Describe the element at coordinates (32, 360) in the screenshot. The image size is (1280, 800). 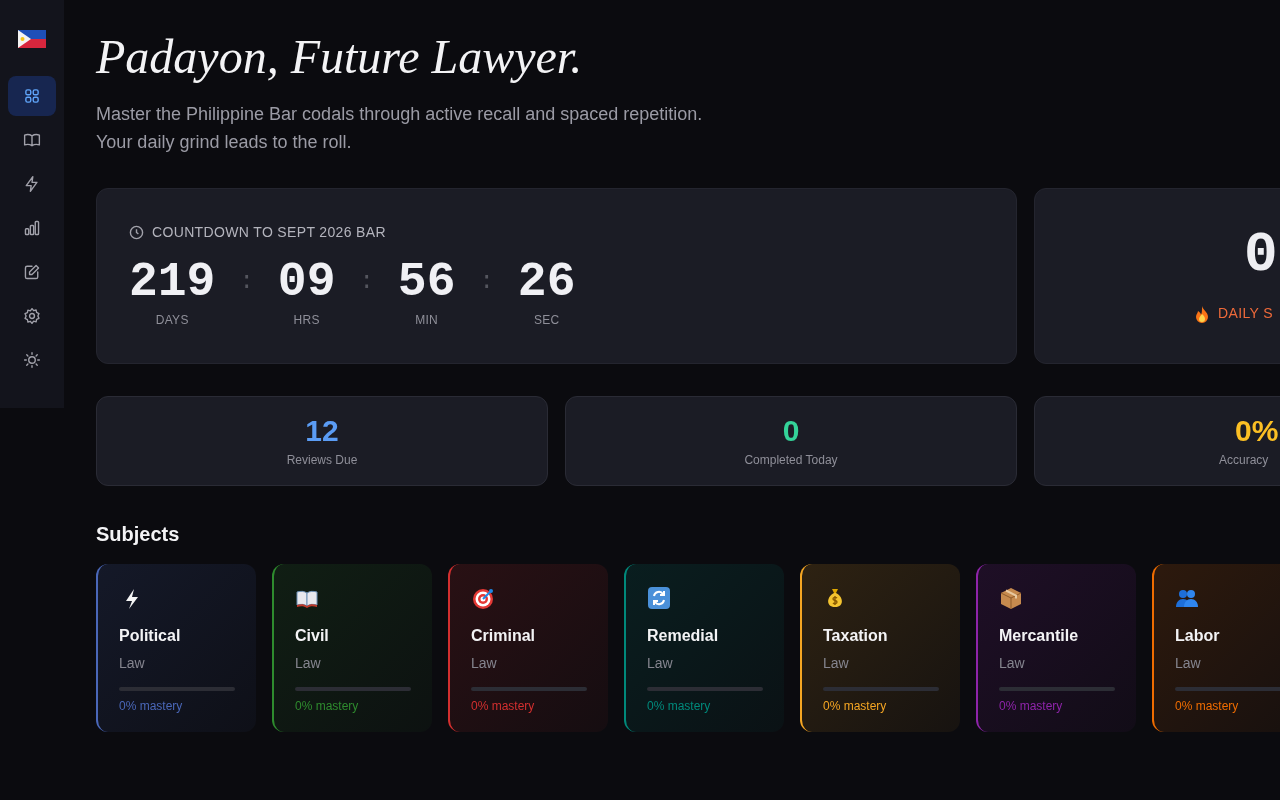
I see `sun-icon` at that location.